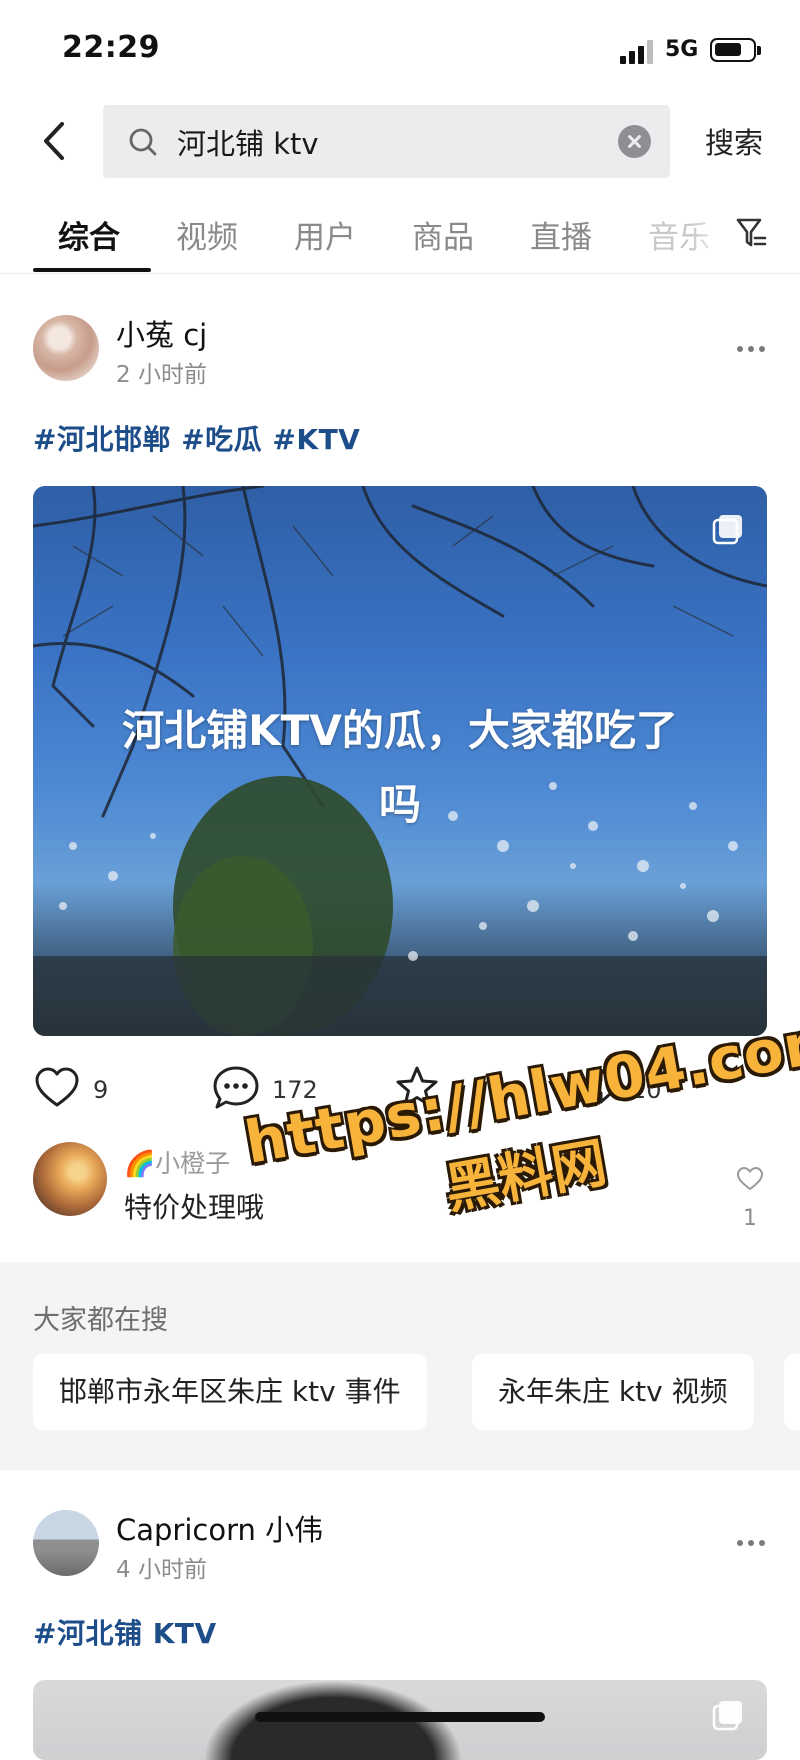 This screenshot has width=800, height=1760. I want to click on image-caption: 河北铺KTV的瓜，大家都吃了 吗, so click(400, 768).